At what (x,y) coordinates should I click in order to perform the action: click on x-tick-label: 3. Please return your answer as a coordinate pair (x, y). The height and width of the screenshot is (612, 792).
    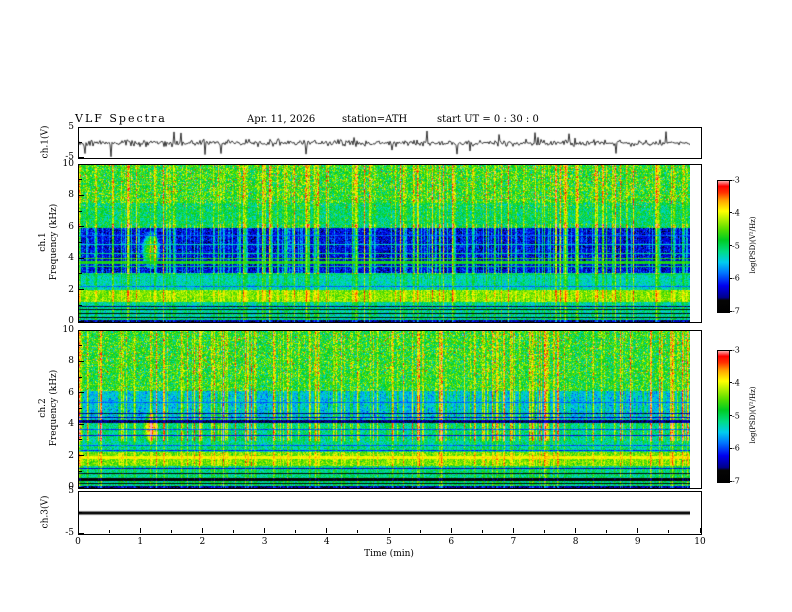
    Looking at the image, I should click on (264, 542).